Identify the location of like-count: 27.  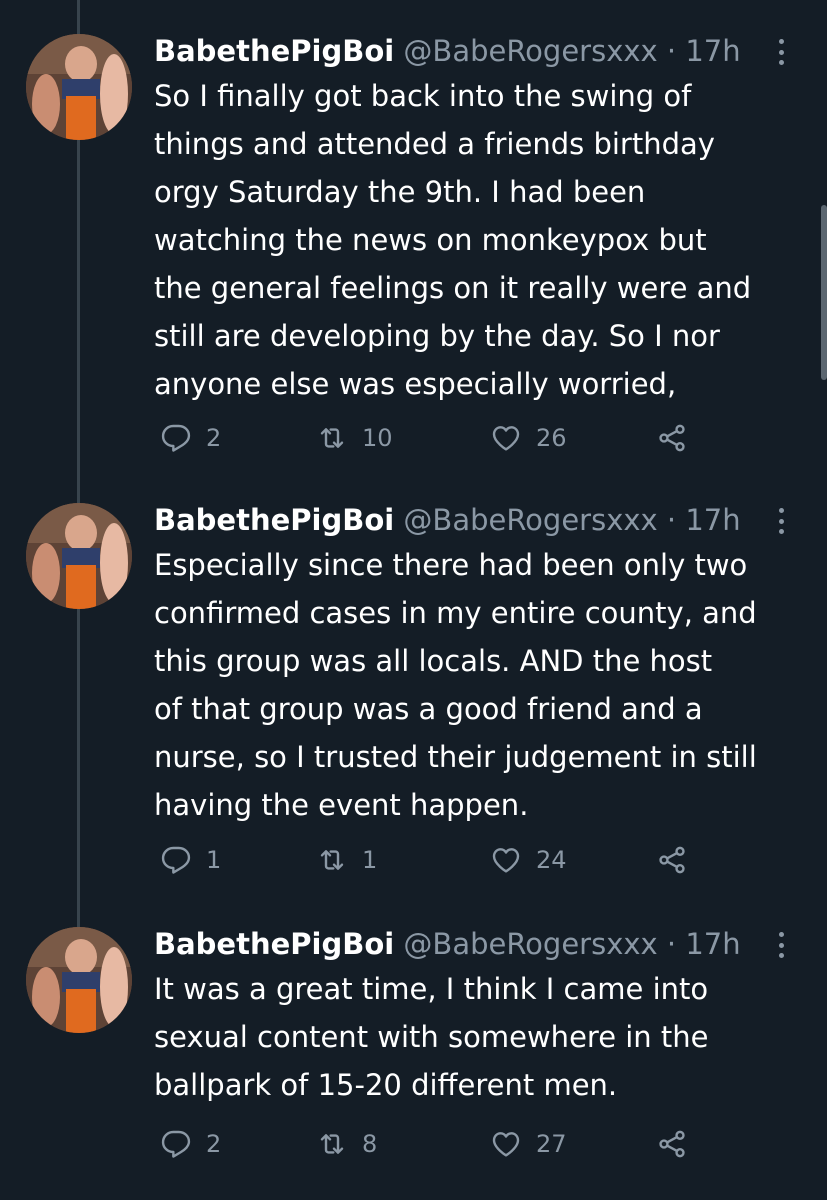
(551, 1144).